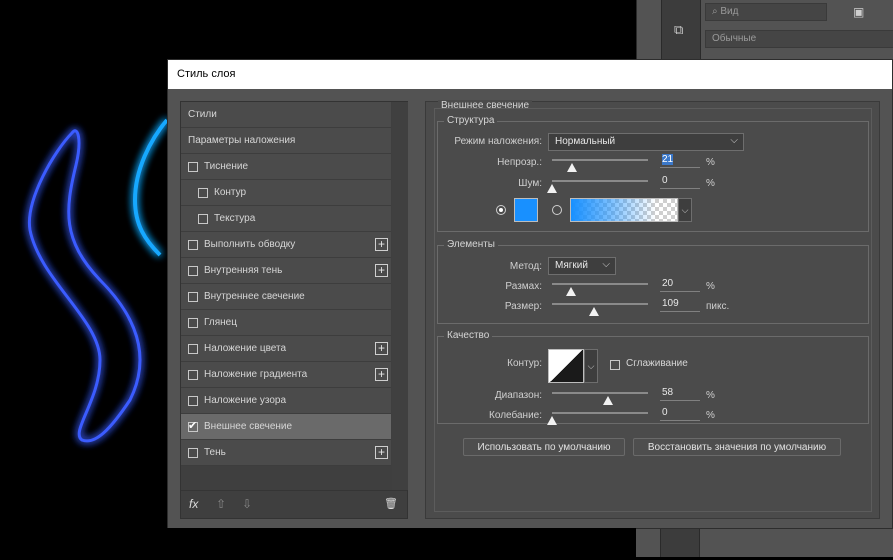 This screenshot has width=893, height=560. What do you see at coordinates (523, 286) in the screenshot?
I see `spread-label: Размах:` at bounding box center [523, 286].